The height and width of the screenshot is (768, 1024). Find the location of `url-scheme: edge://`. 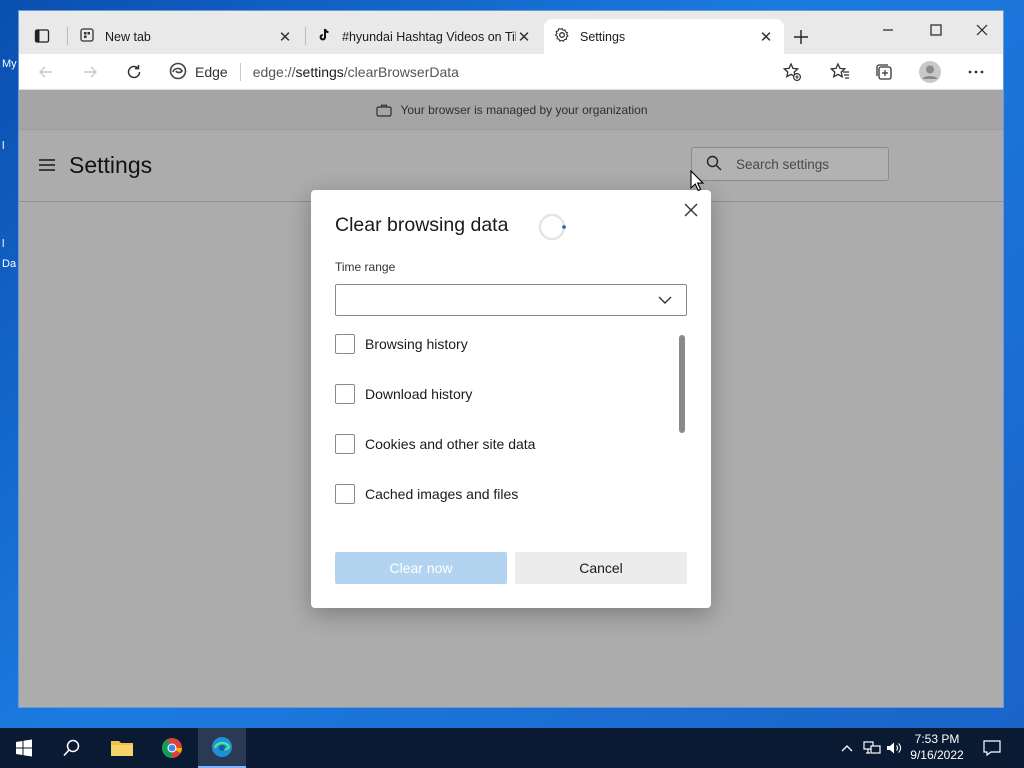

url-scheme: edge:// is located at coordinates (274, 72).